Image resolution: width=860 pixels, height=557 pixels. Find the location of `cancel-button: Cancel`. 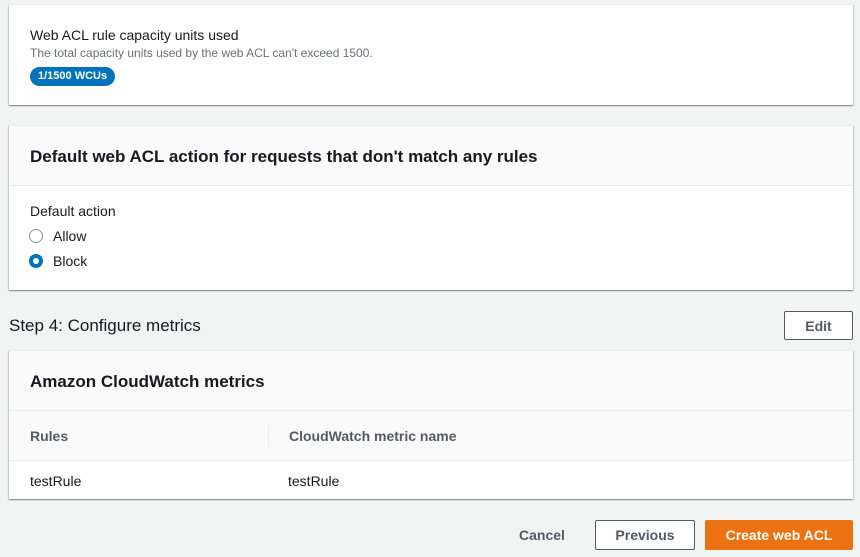

cancel-button: Cancel is located at coordinates (542, 535).